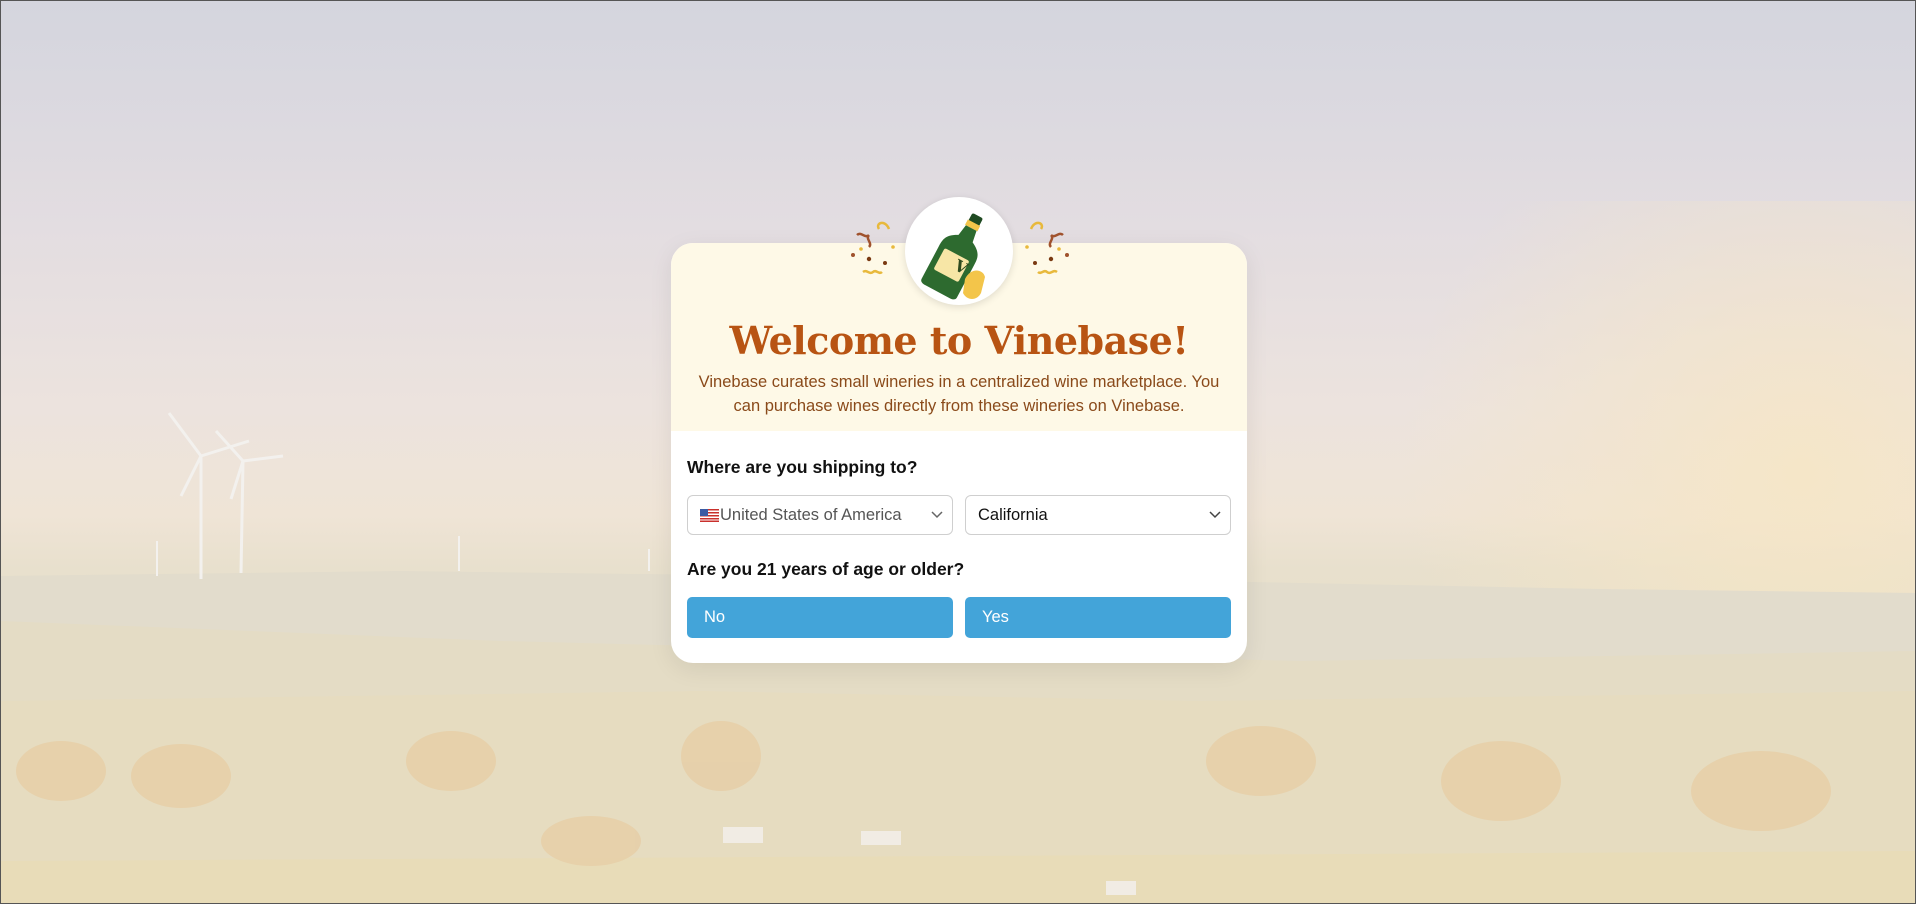 Image resolution: width=1916 pixels, height=904 pixels. Describe the element at coordinates (820, 617) in the screenshot. I see `no-button: No` at that location.